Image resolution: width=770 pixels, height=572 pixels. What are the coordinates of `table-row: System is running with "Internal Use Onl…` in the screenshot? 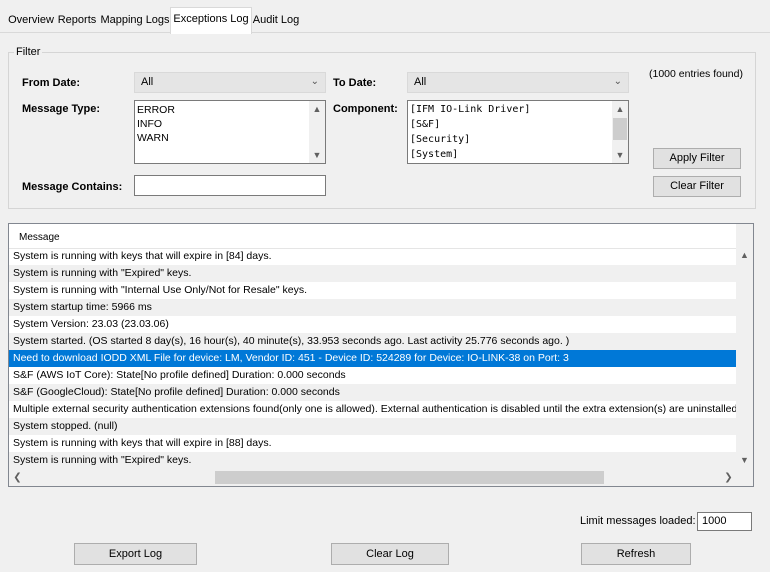 It's located at (373, 290).